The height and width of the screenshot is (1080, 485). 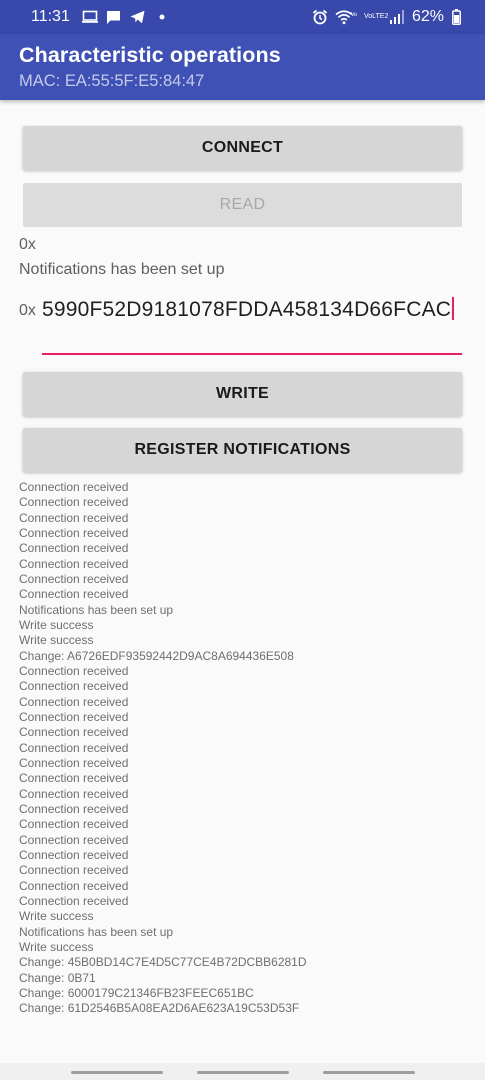 I want to click on nav-recents-handle, so click(x=117, y=1072).